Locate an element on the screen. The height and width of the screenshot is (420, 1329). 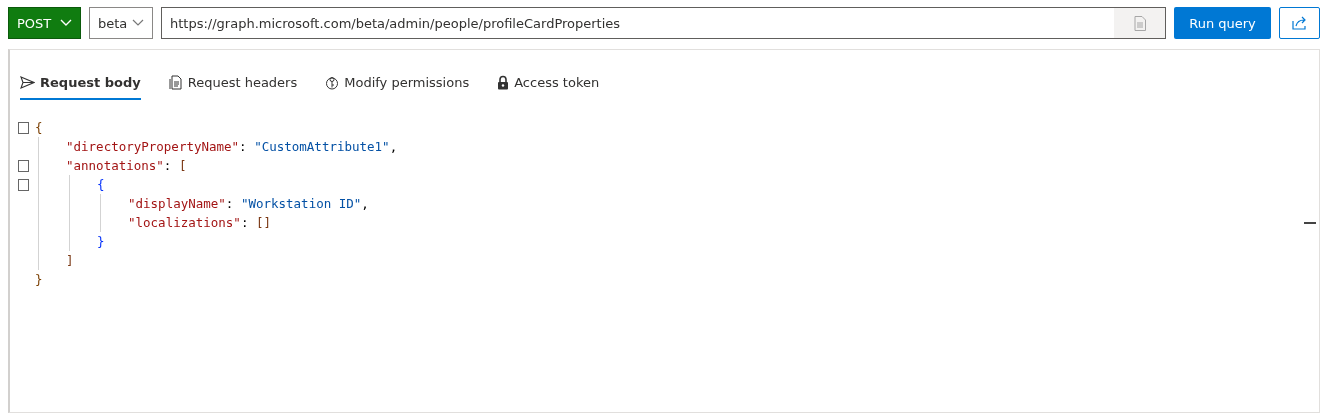
scroll-marker is located at coordinates (1310, 223).